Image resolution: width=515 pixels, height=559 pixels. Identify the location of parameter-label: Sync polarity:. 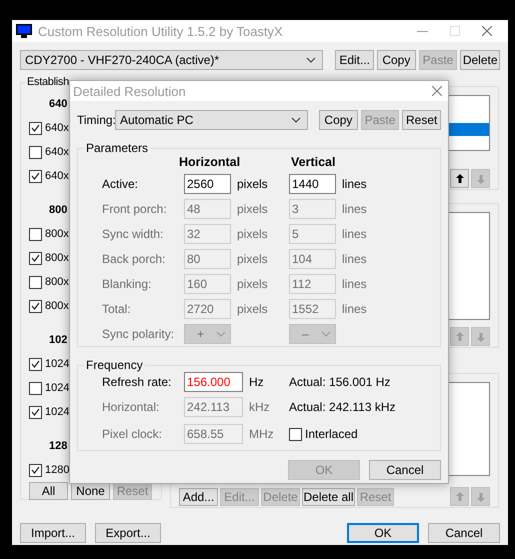
(139, 334).